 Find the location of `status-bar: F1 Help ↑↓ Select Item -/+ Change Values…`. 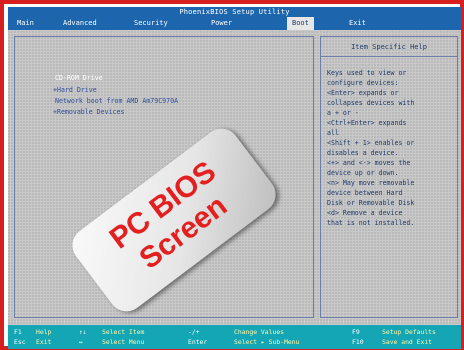

status-bar: F1 Help ↑↓ Select Item -/+ Change Values… is located at coordinates (234, 337).